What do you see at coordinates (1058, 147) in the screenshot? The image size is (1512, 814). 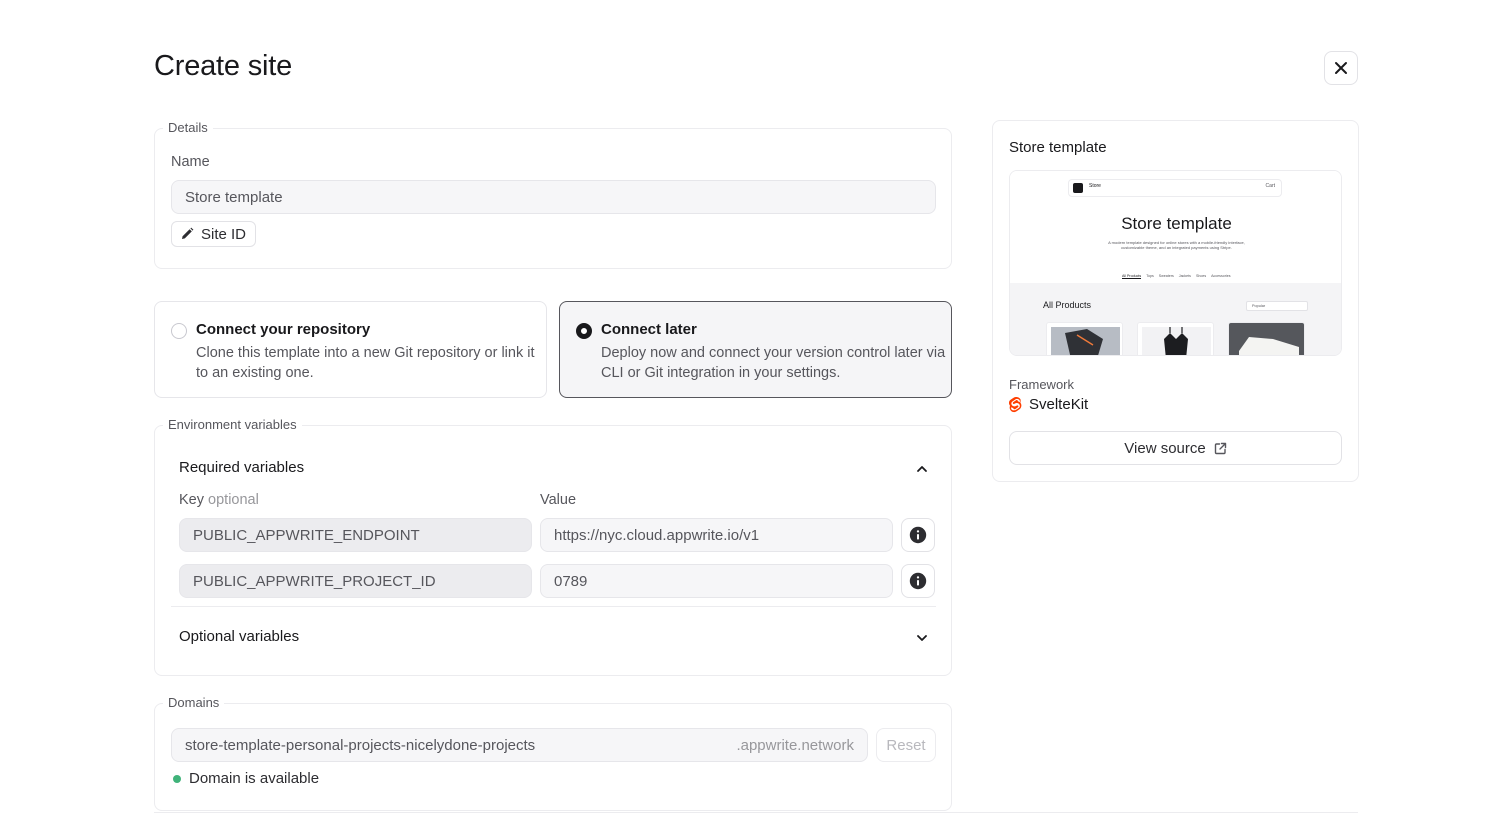 I see `template-card-title: Store template` at bounding box center [1058, 147].